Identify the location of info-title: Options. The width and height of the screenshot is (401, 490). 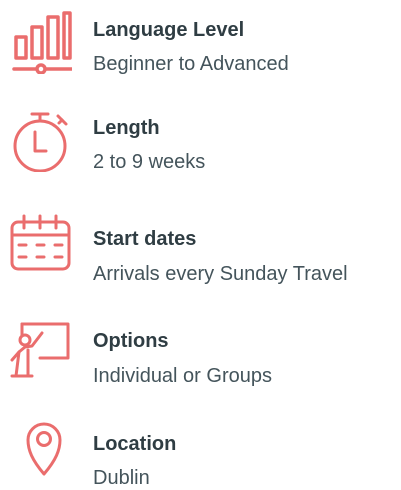
(131, 341).